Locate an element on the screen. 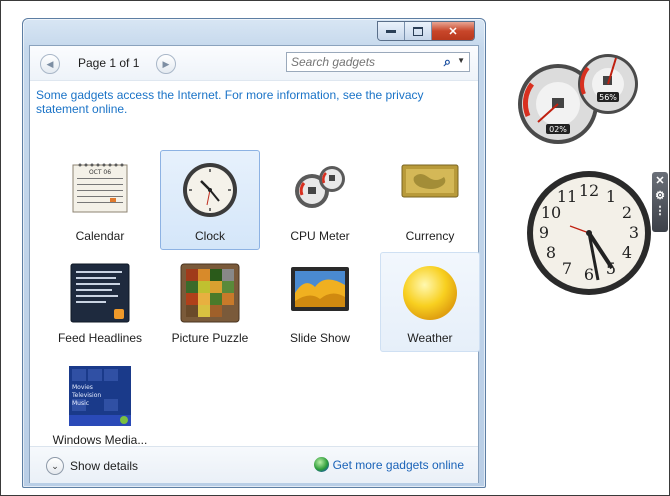  clock-numeral-4: 4 is located at coordinates (627, 252).